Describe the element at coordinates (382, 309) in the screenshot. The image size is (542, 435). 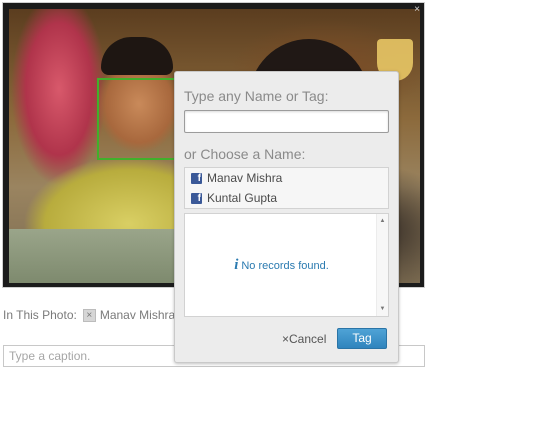
I see `scroll-down-arrow-icon: ▼` at that location.